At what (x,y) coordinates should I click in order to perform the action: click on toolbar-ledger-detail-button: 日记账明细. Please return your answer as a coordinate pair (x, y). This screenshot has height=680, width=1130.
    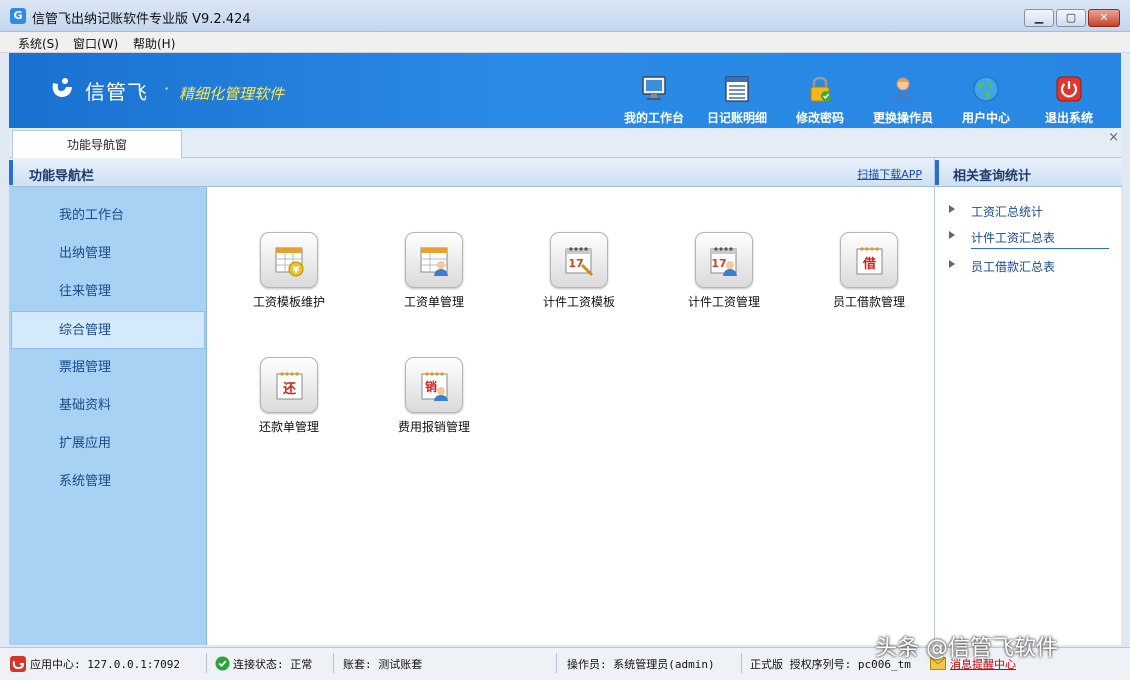
    Looking at the image, I should click on (737, 100).